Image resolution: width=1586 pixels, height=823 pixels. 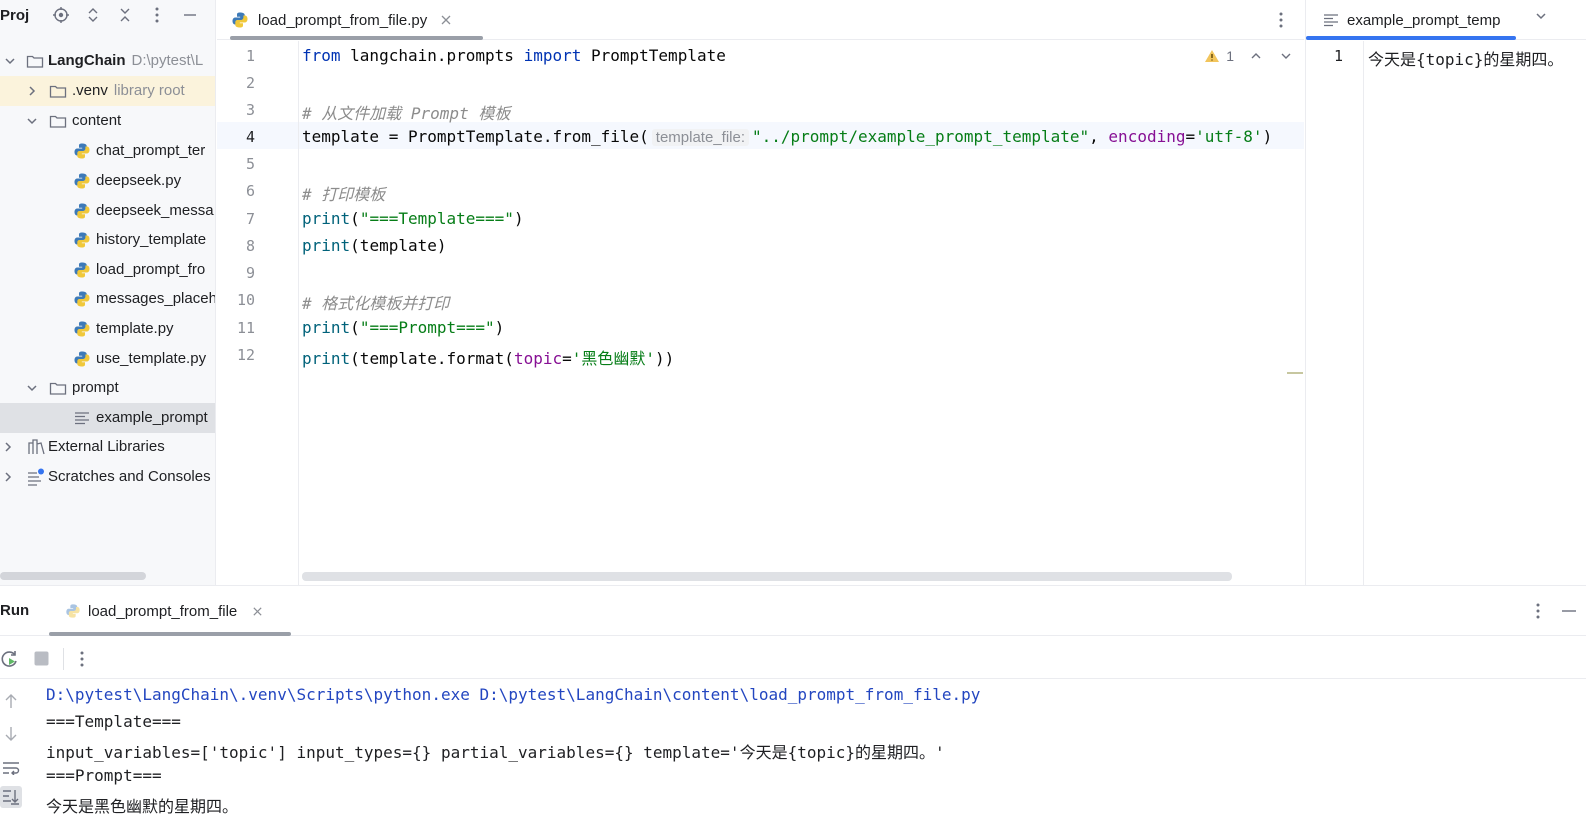 What do you see at coordinates (36, 477) in the screenshot?
I see `scratches-icon` at bounding box center [36, 477].